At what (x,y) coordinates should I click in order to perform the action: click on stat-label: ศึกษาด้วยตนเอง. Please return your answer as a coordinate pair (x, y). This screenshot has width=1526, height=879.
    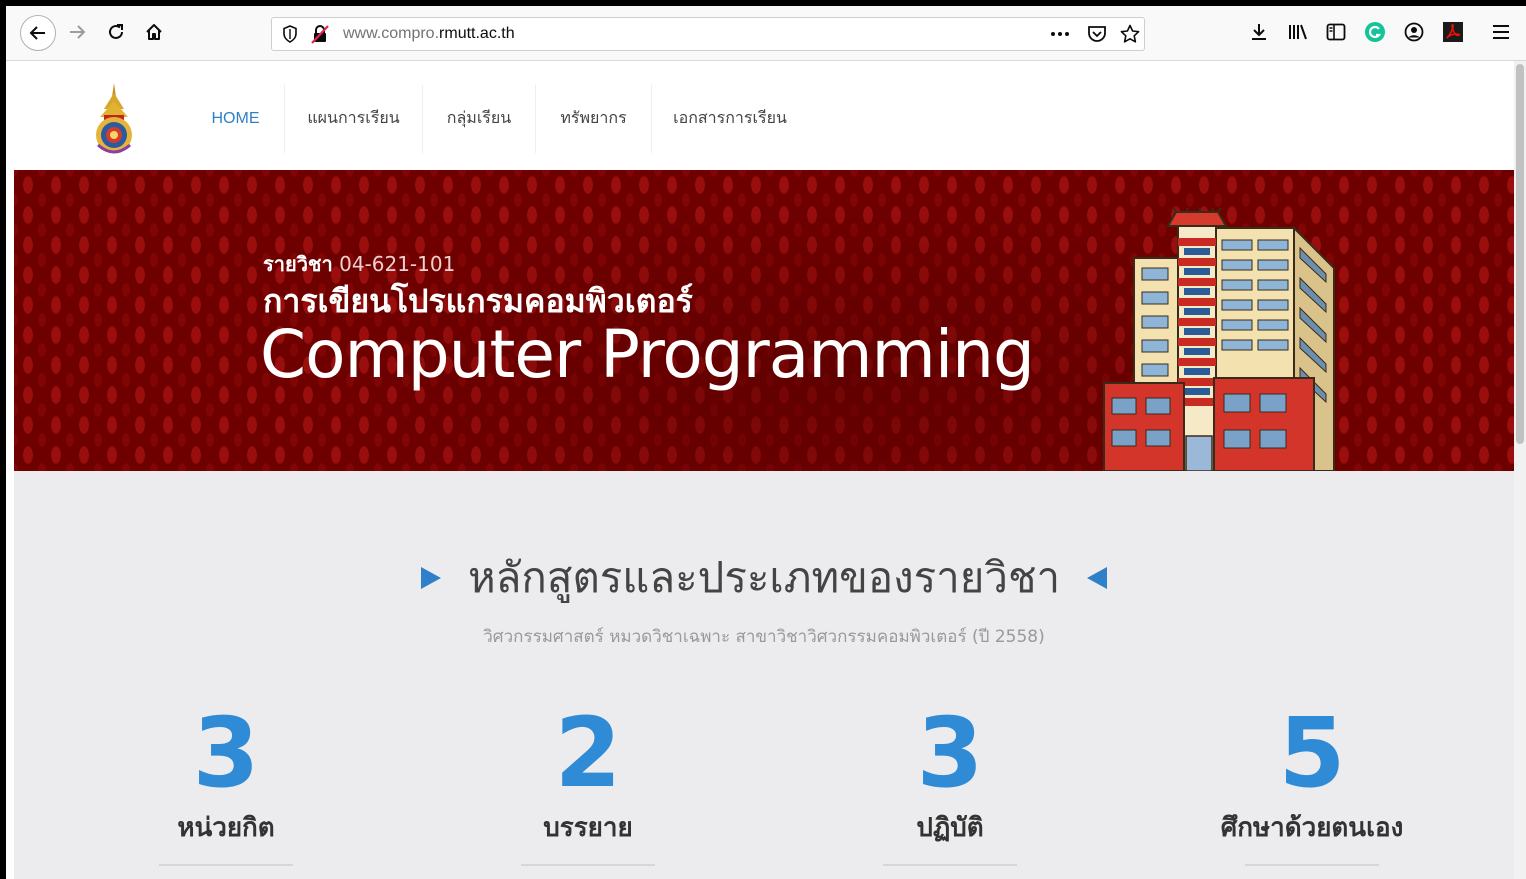
    Looking at the image, I should click on (1312, 828).